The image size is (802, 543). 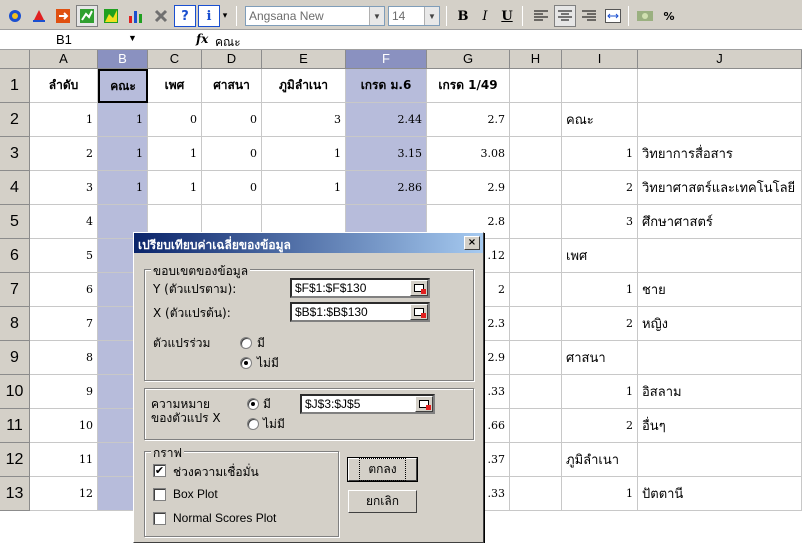 I want to click on cell-a5: 4, so click(x=64, y=222).